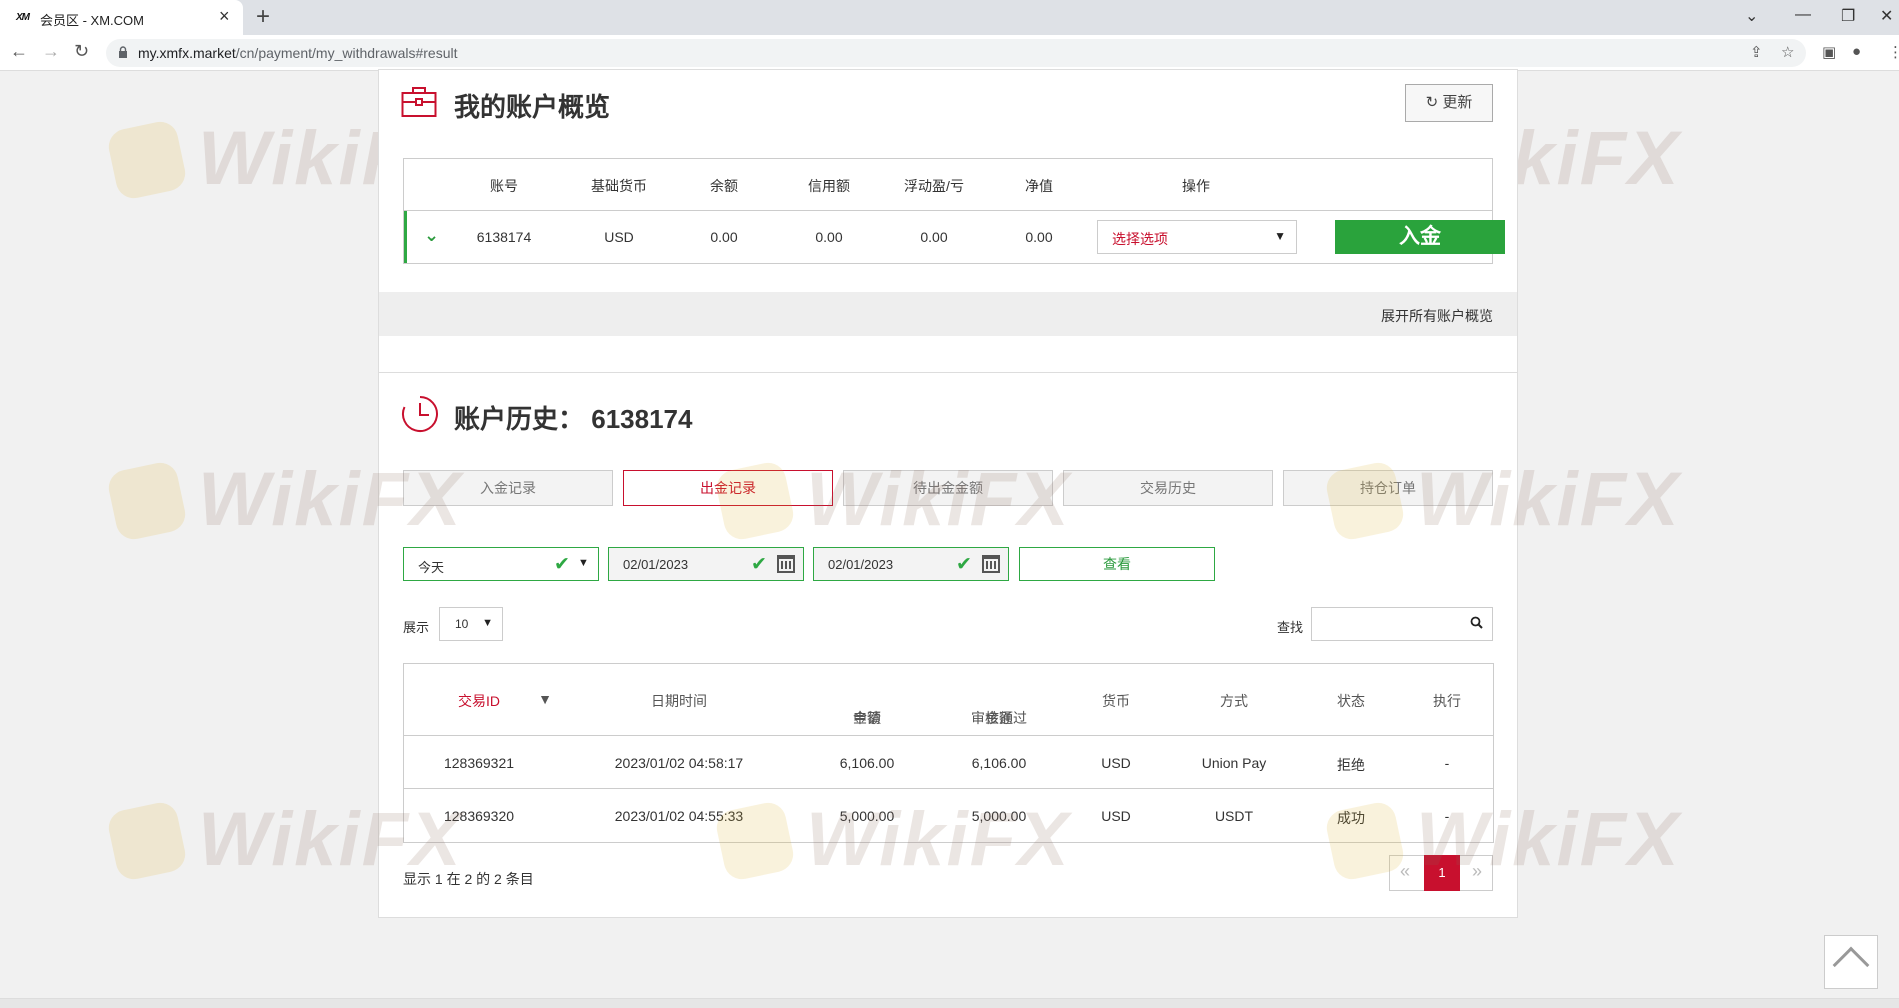  Describe the element at coordinates (1168, 488) in the screenshot. I see `tab-trade-history: 交易历史` at that location.